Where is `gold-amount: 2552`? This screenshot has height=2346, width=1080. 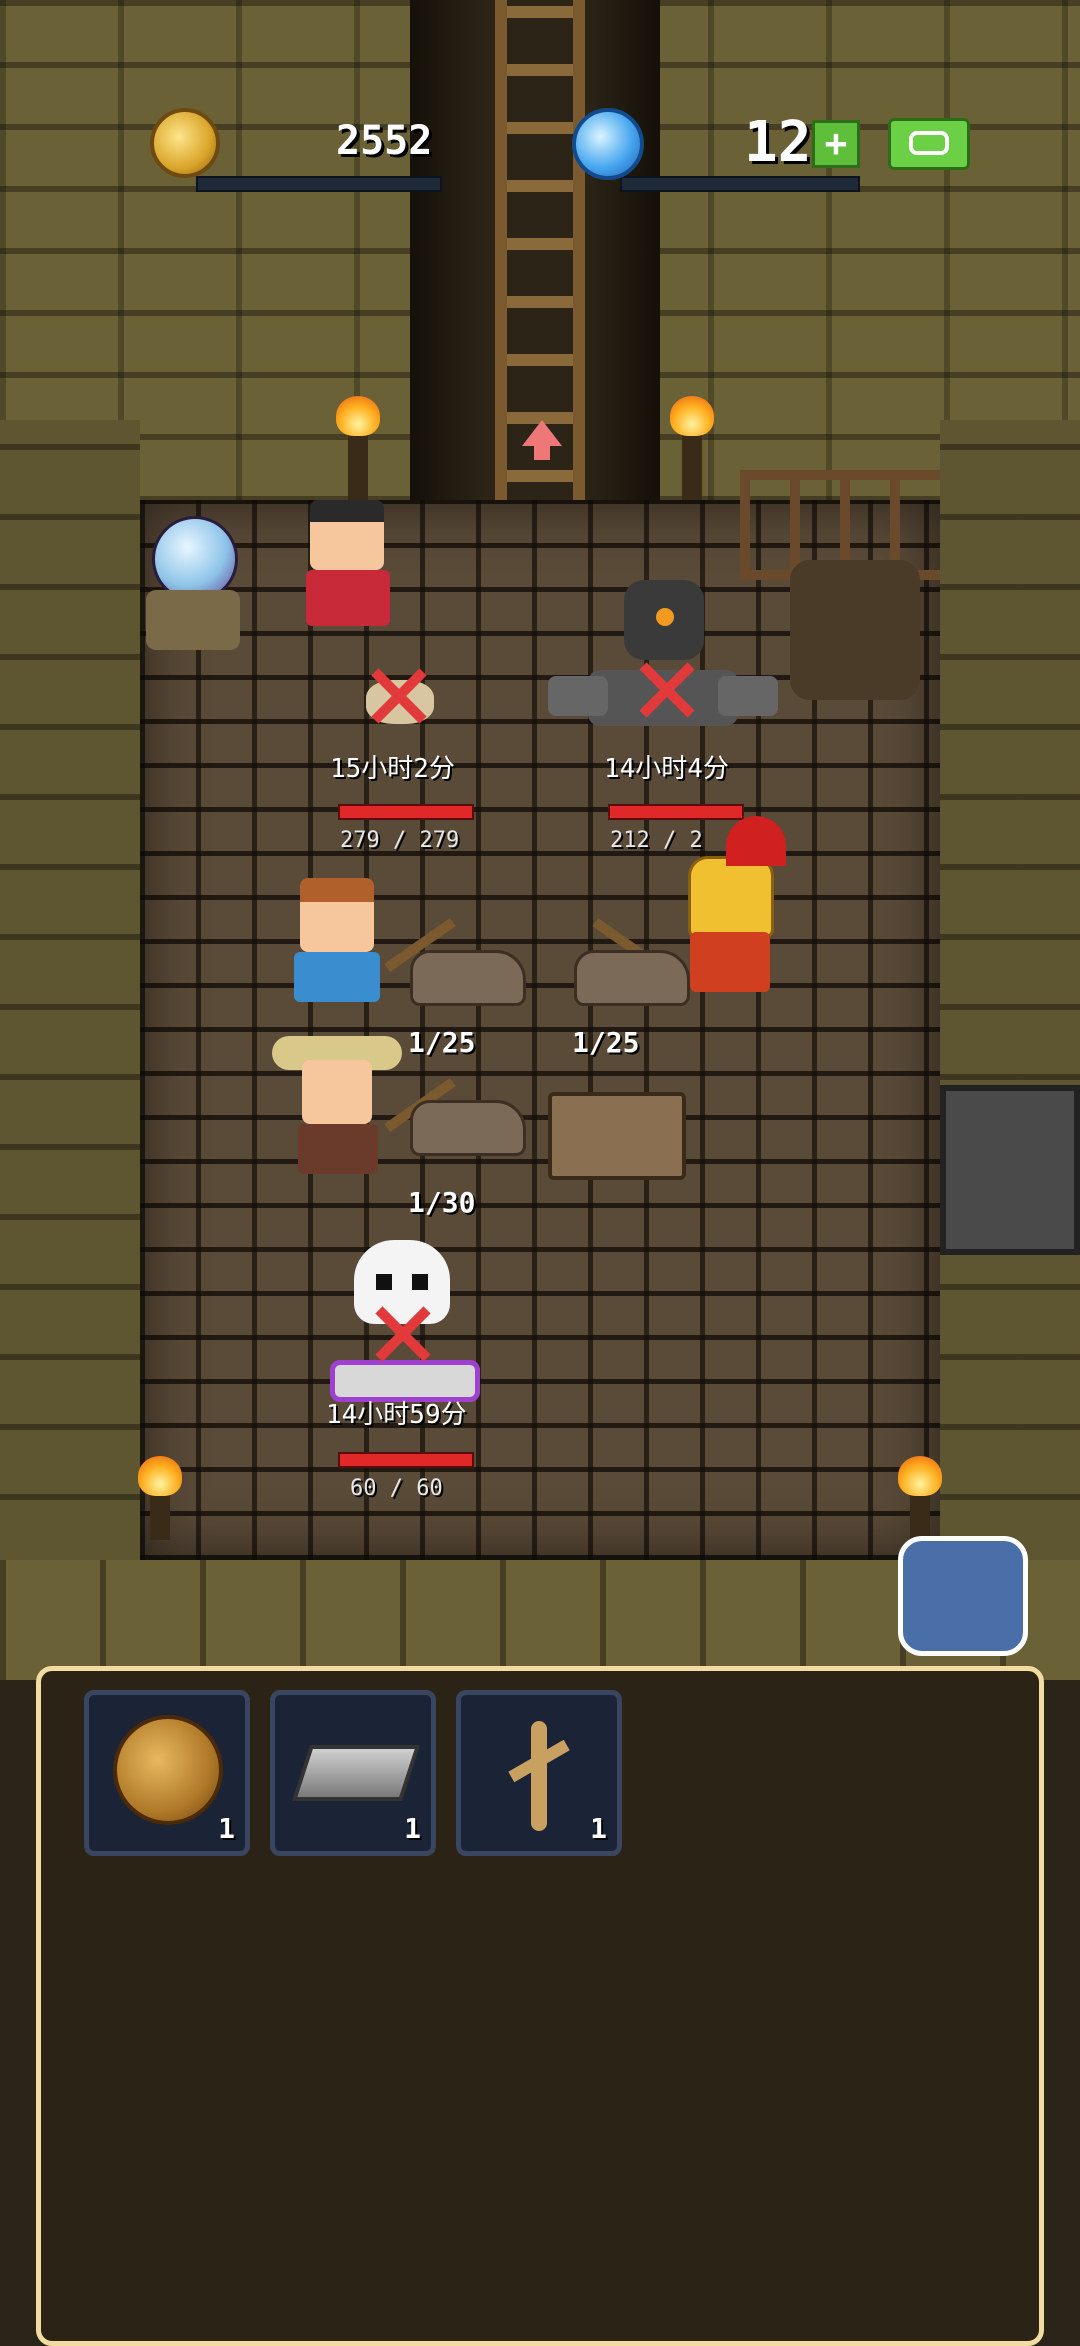 gold-amount: 2552 is located at coordinates (384, 141).